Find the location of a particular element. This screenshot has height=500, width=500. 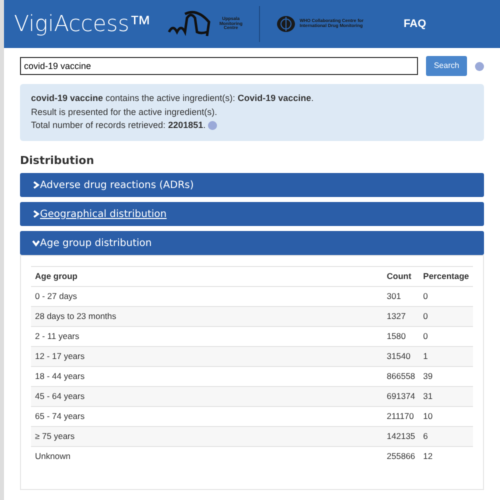

table-cell: 255866 is located at coordinates (401, 456).